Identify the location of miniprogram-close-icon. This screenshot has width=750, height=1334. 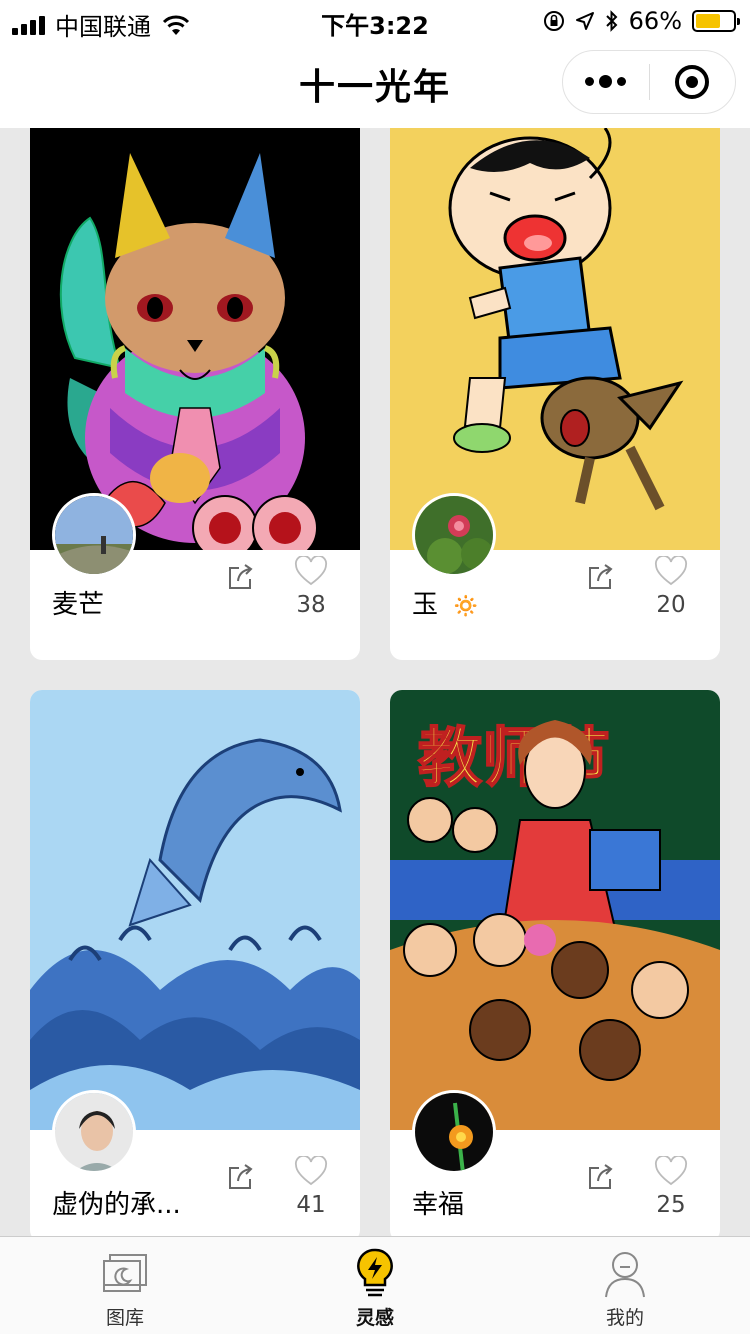
(693, 82).